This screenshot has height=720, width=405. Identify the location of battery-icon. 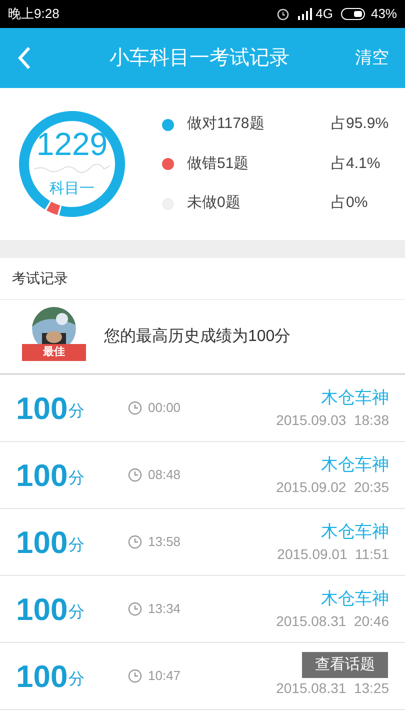
(353, 14).